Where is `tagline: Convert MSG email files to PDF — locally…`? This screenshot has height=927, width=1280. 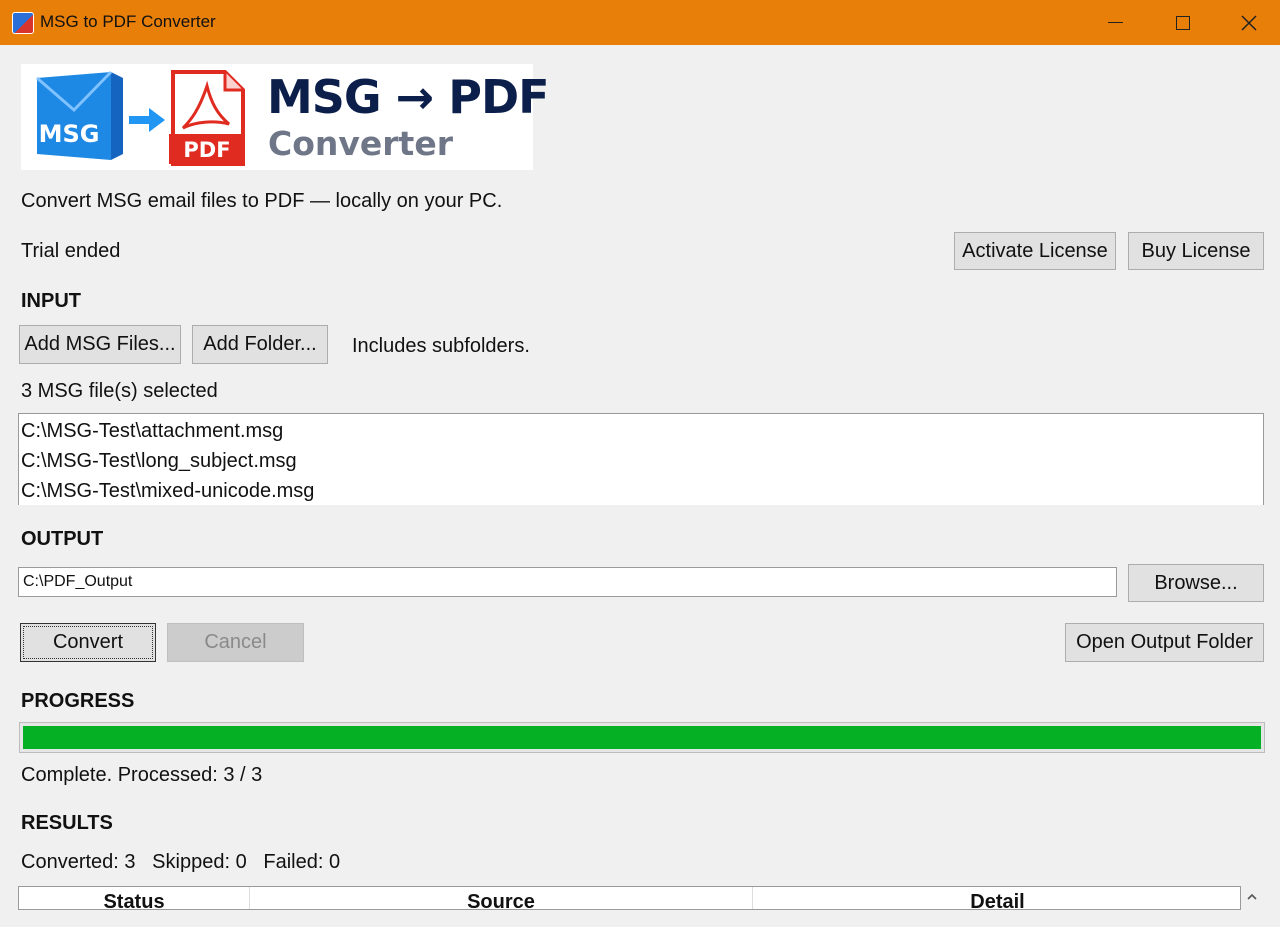
tagline: Convert MSG email files to PDF — locally… is located at coordinates (262, 201).